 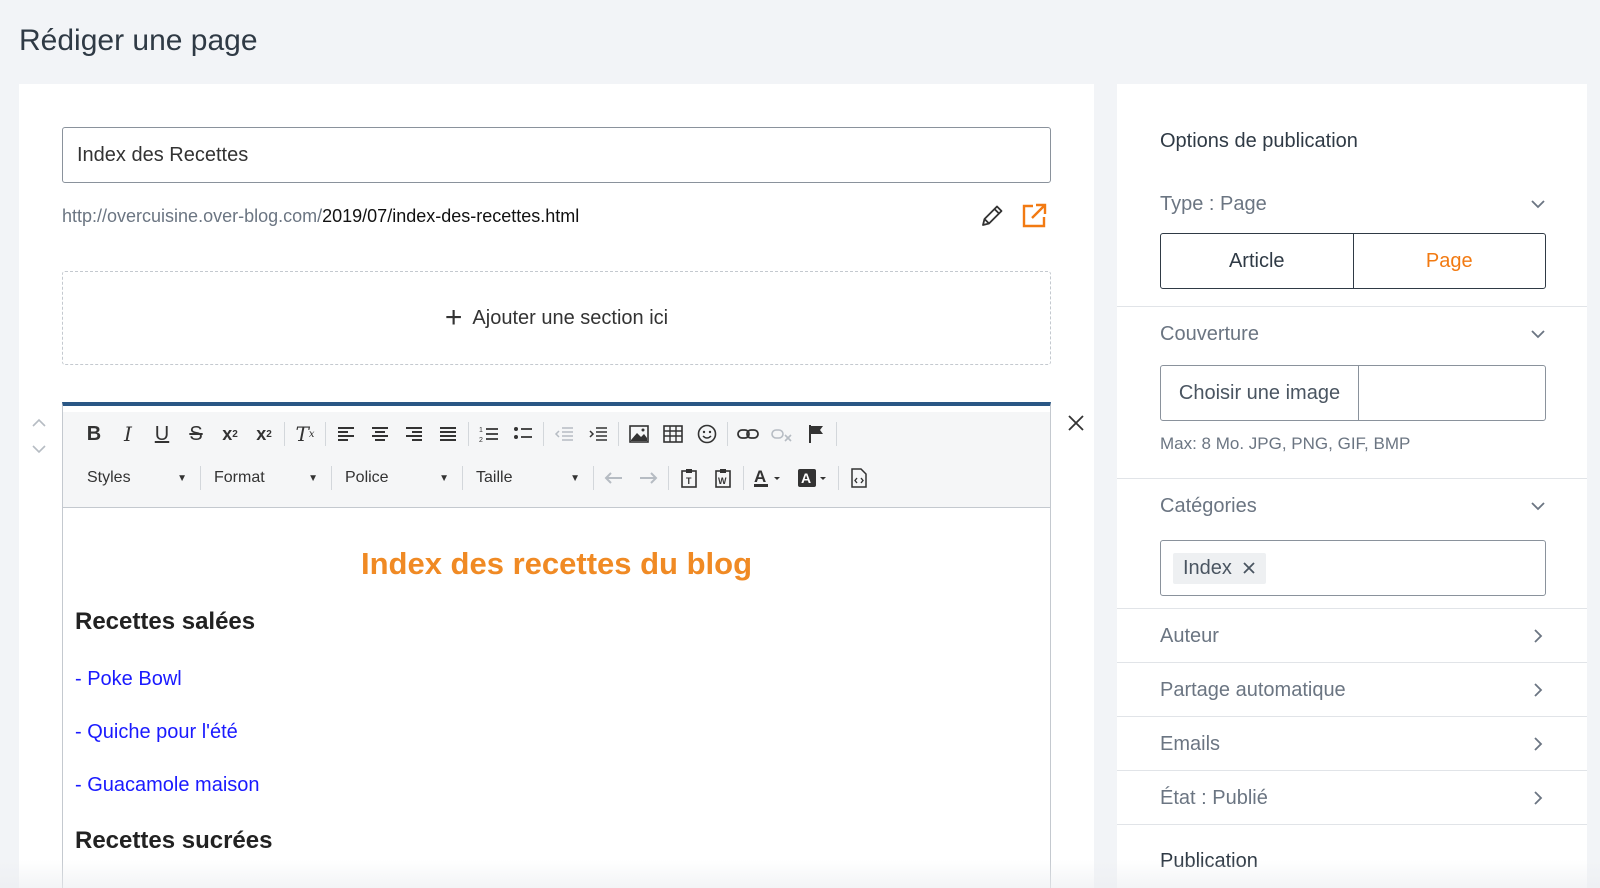 What do you see at coordinates (614, 478) in the screenshot?
I see `undo-icon` at bounding box center [614, 478].